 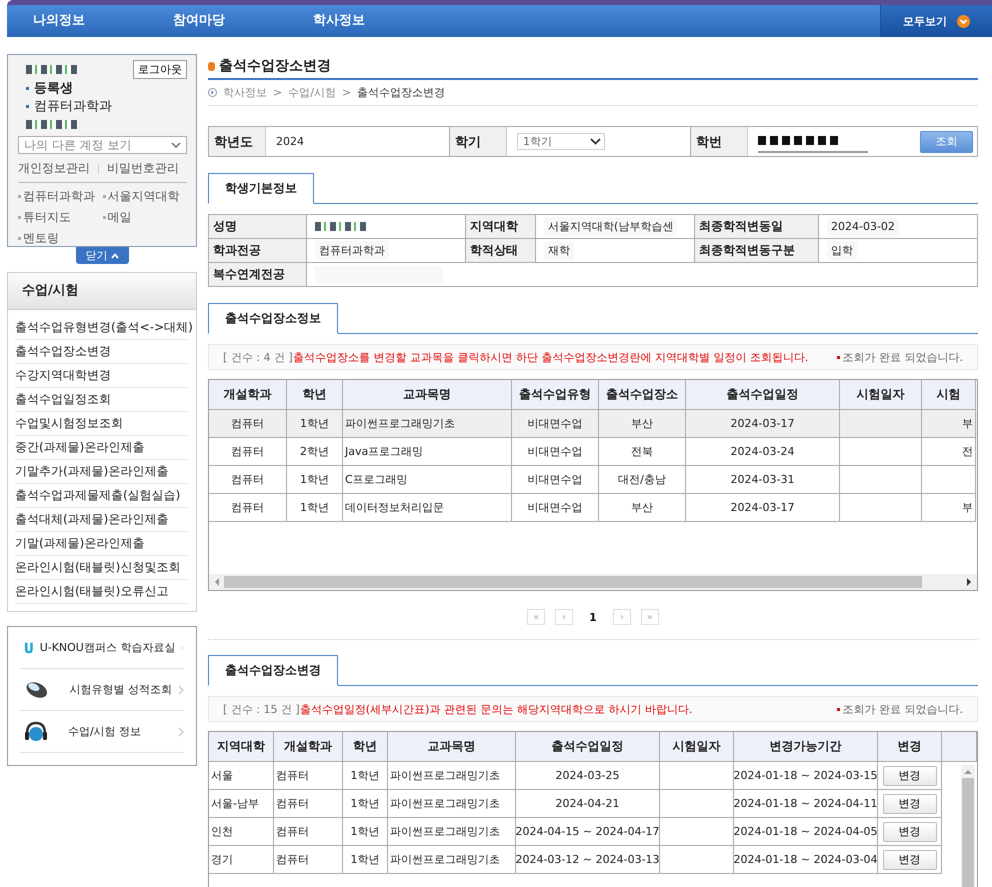 What do you see at coordinates (261, 188) in the screenshot?
I see `section-tab: 학생기본정보` at bounding box center [261, 188].